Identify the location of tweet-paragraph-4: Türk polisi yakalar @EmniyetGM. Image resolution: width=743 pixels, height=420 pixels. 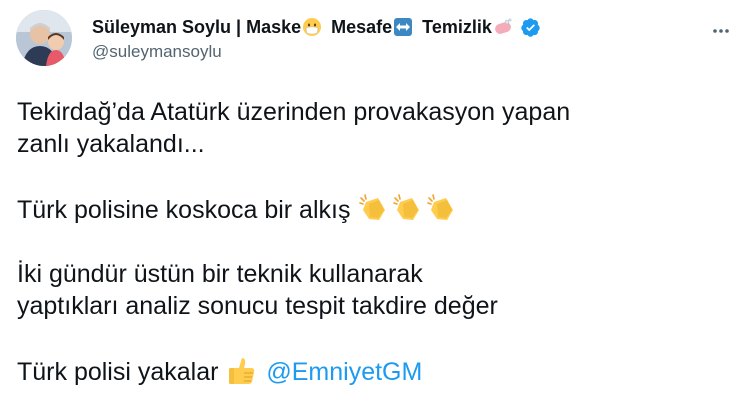
(372, 371).